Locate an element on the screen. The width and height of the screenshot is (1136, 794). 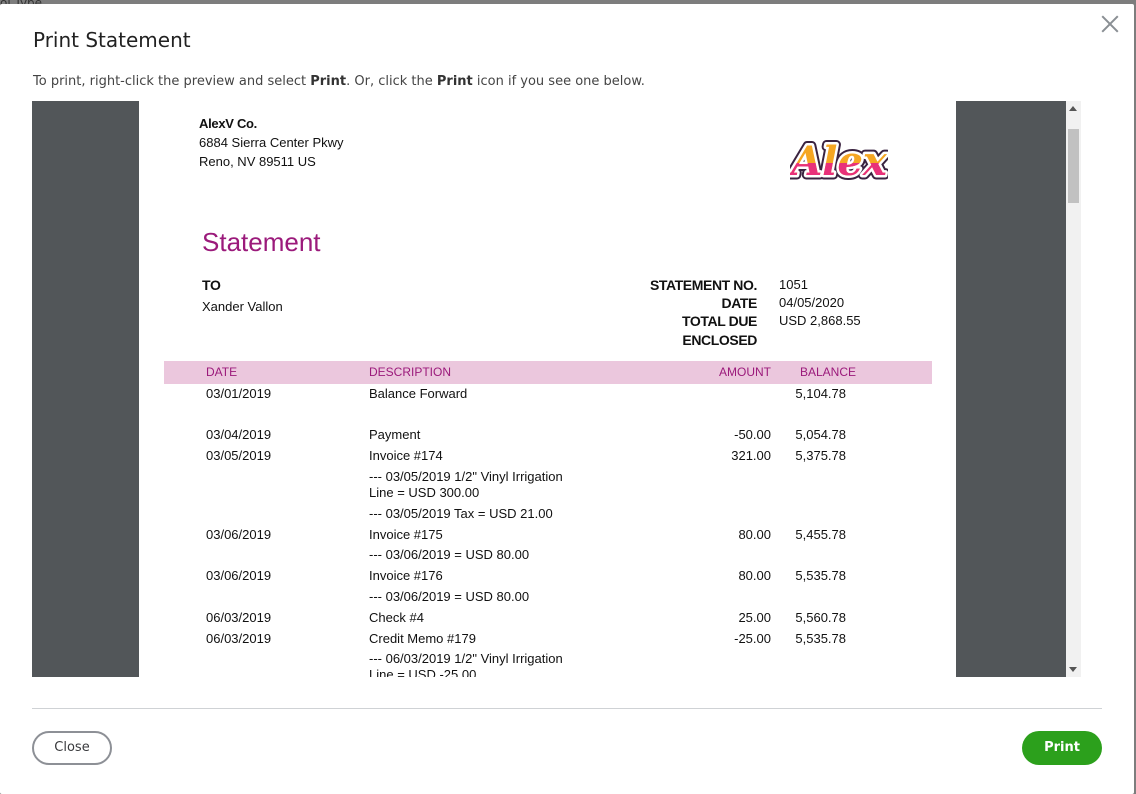
row-date: 03/05/2019 is located at coordinates (239, 455).